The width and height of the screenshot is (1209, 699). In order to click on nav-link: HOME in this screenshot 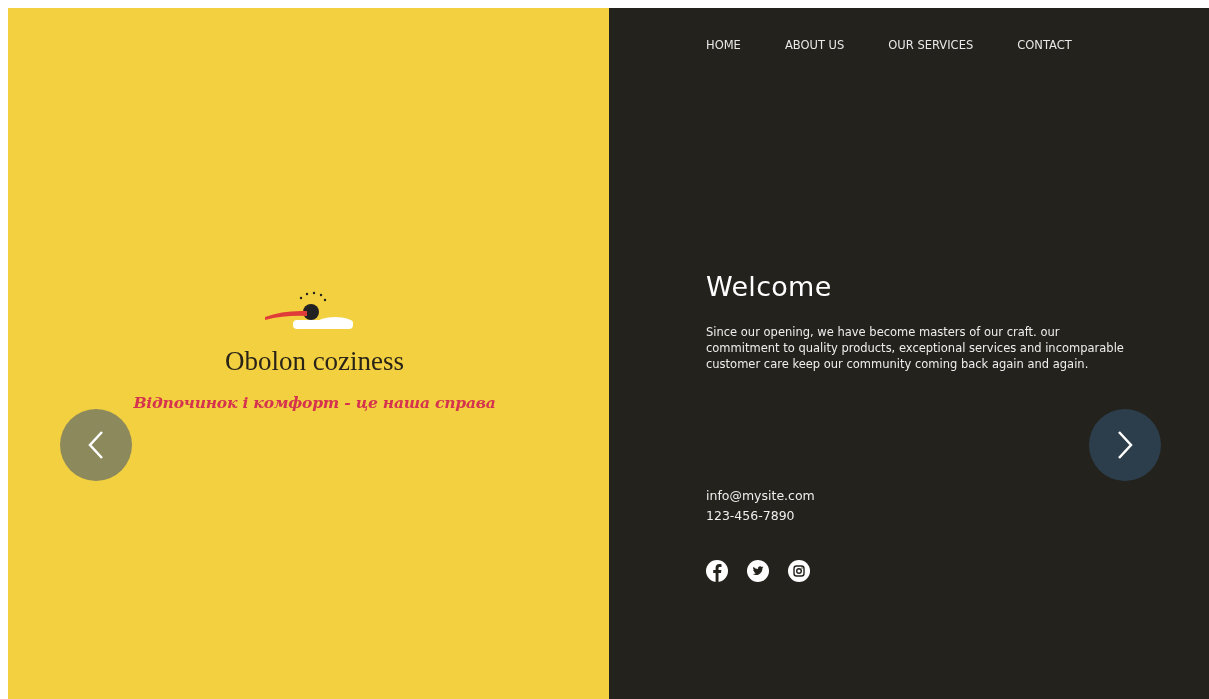, I will do `click(723, 45)`.